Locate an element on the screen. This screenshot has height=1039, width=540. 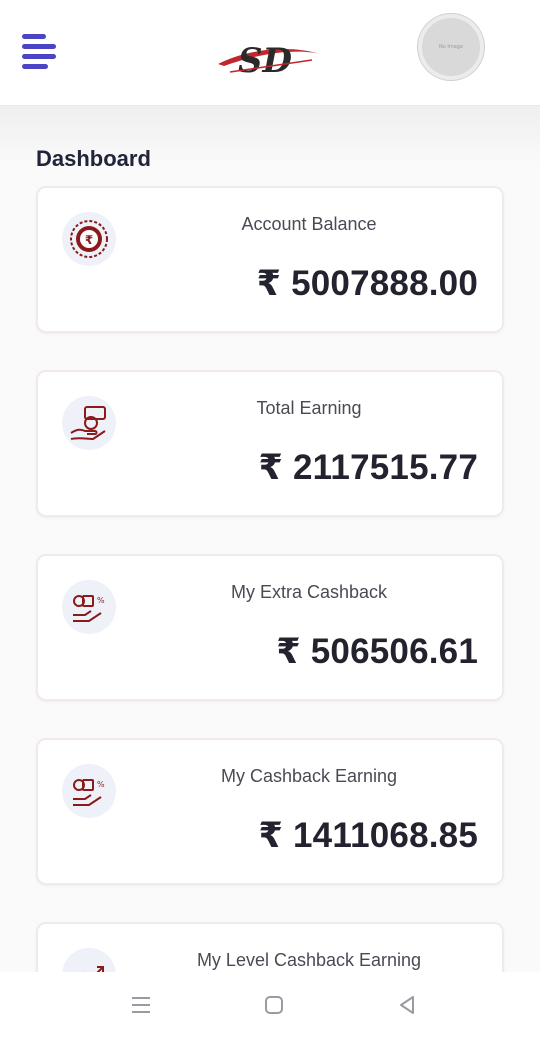
brand-logo: SD is located at coordinates (269, 60).